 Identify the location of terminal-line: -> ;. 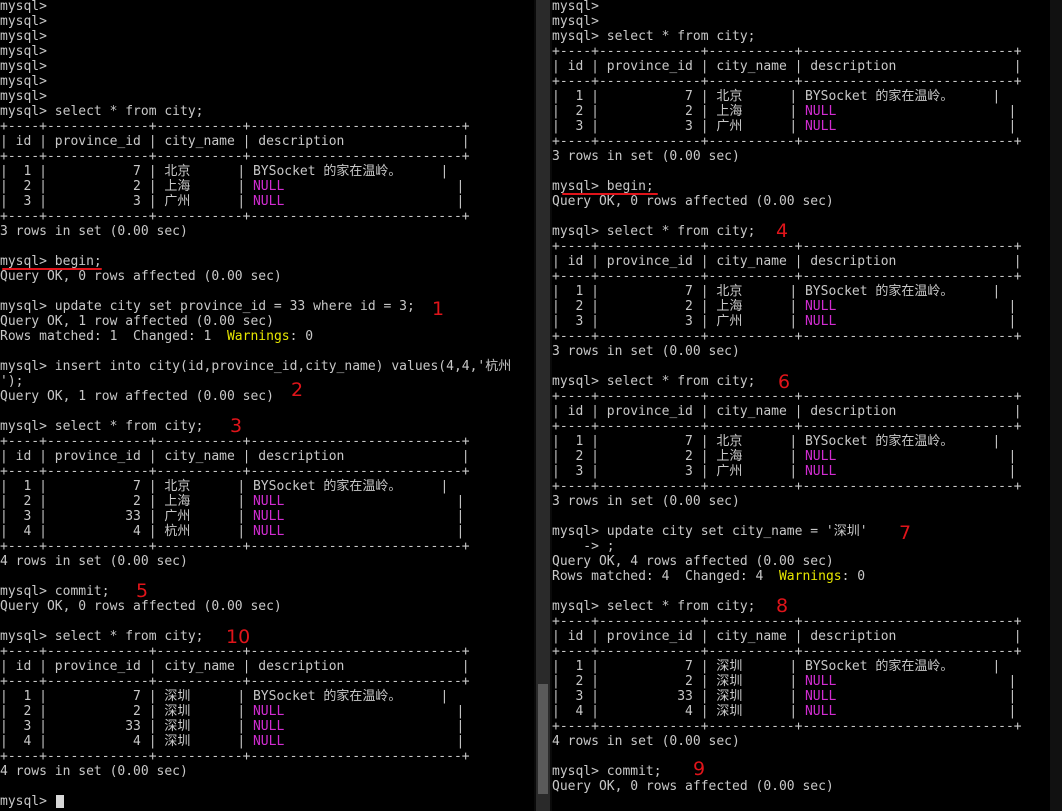
(583, 546).